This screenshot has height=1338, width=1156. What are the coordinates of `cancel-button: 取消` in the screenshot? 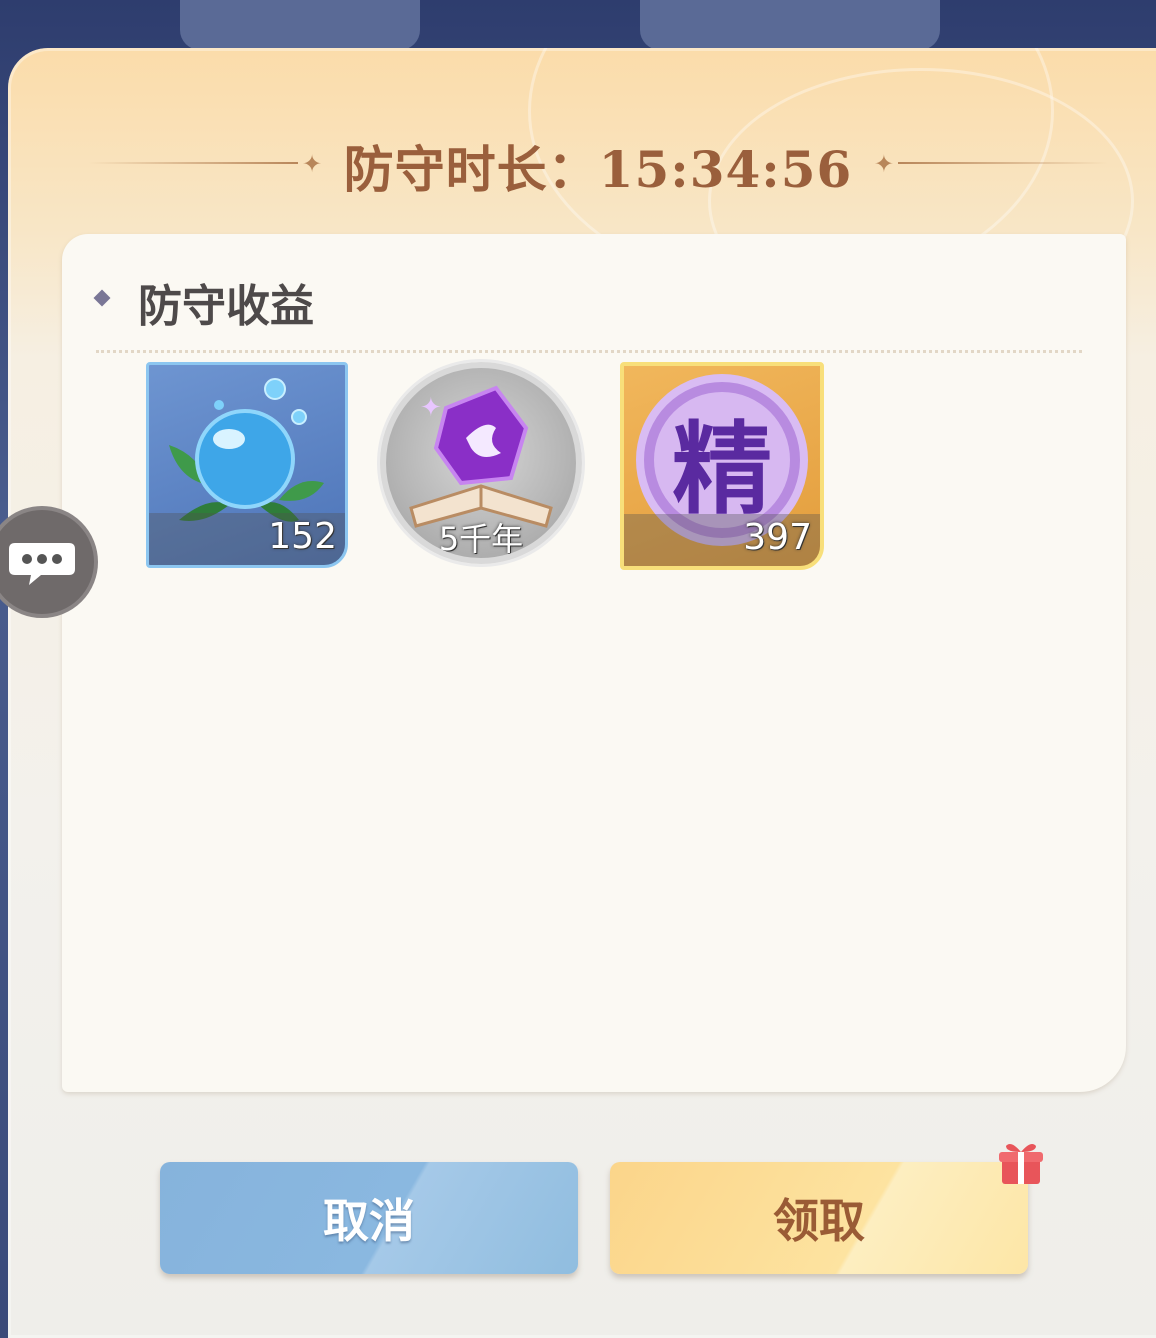 It's located at (369, 1218).